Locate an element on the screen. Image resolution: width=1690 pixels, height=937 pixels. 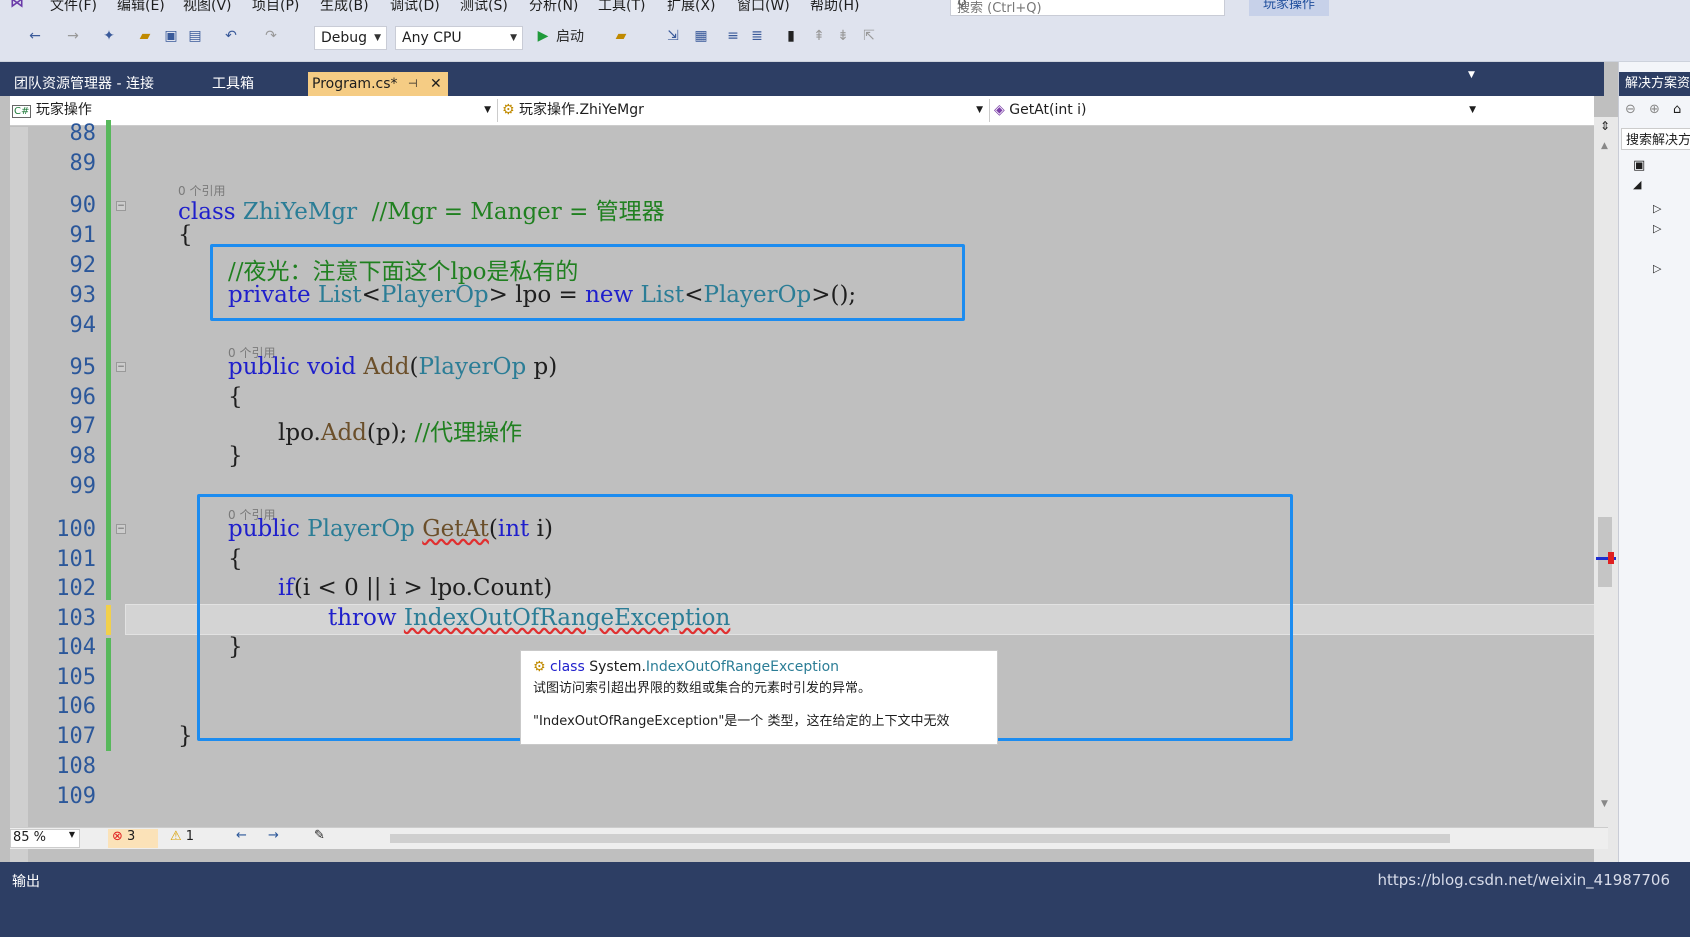
prev-bookmark-icon: ⇞ is located at coordinates (819, 36).